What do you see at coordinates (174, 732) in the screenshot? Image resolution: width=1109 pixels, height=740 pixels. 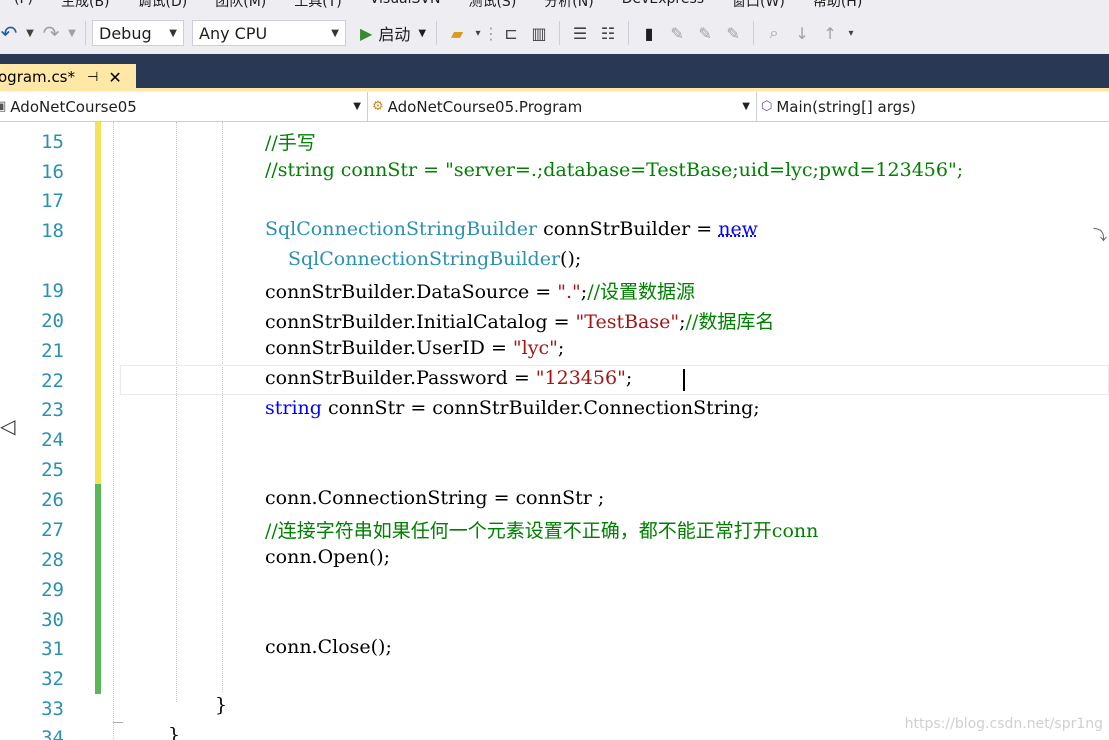 I see `code-line-34: }` at bounding box center [174, 732].